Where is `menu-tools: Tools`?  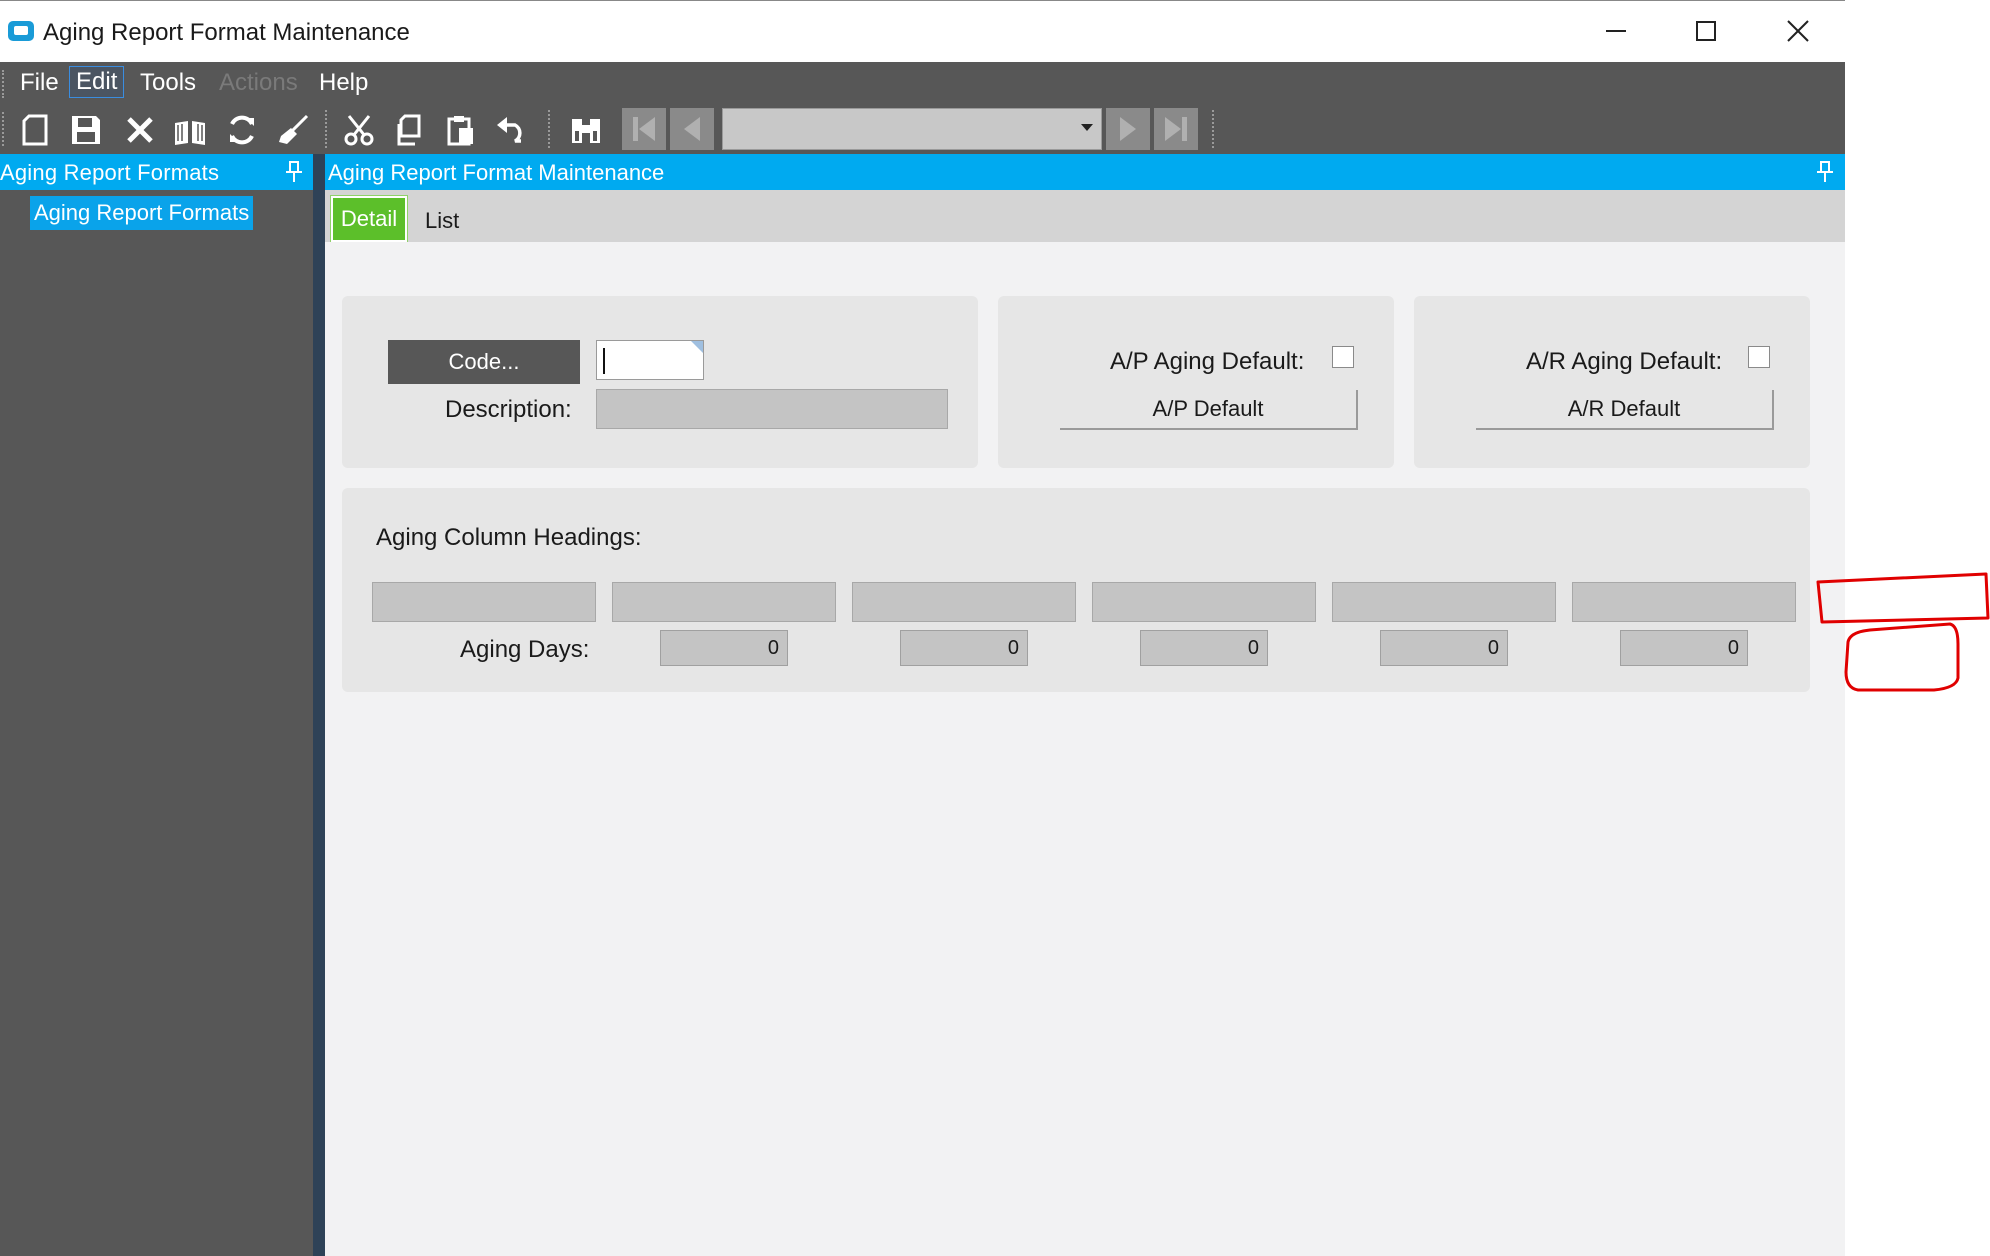
menu-tools: Tools is located at coordinates (168, 83).